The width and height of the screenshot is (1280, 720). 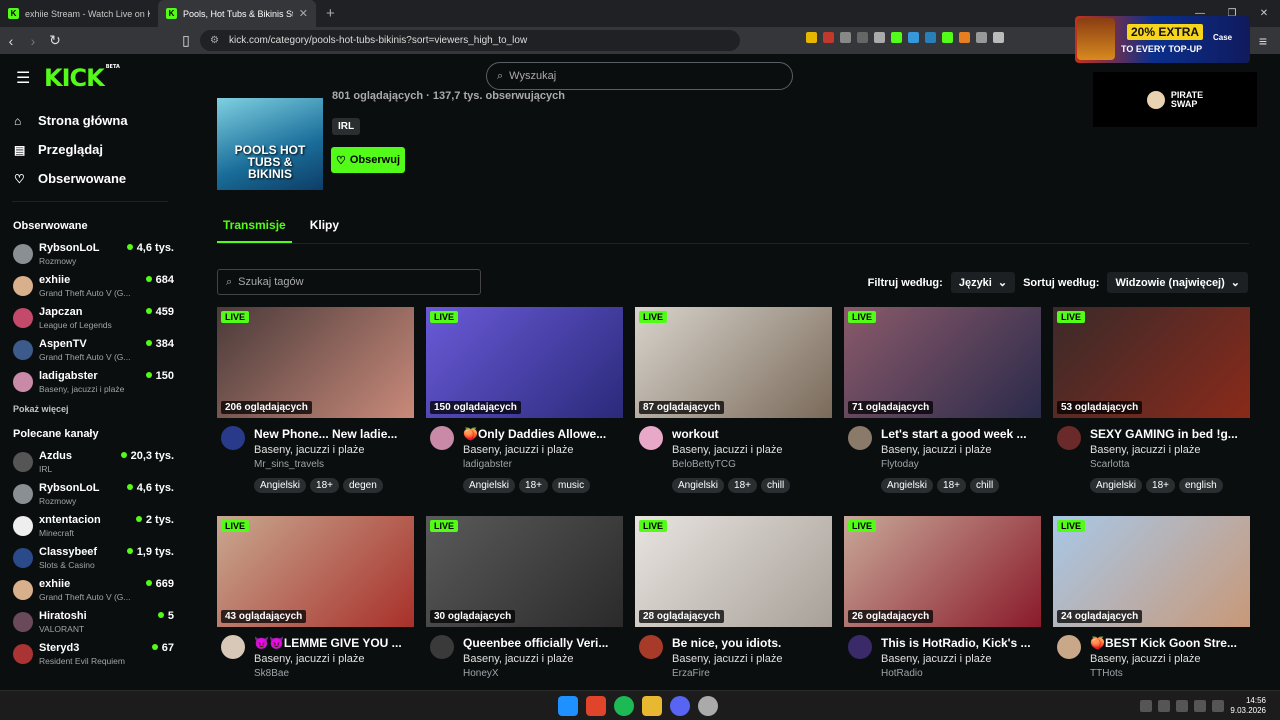 What do you see at coordinates (186, 40) in the screenshot?
I see `bookmark-icon: ▯` at bounding box center [186, 40].